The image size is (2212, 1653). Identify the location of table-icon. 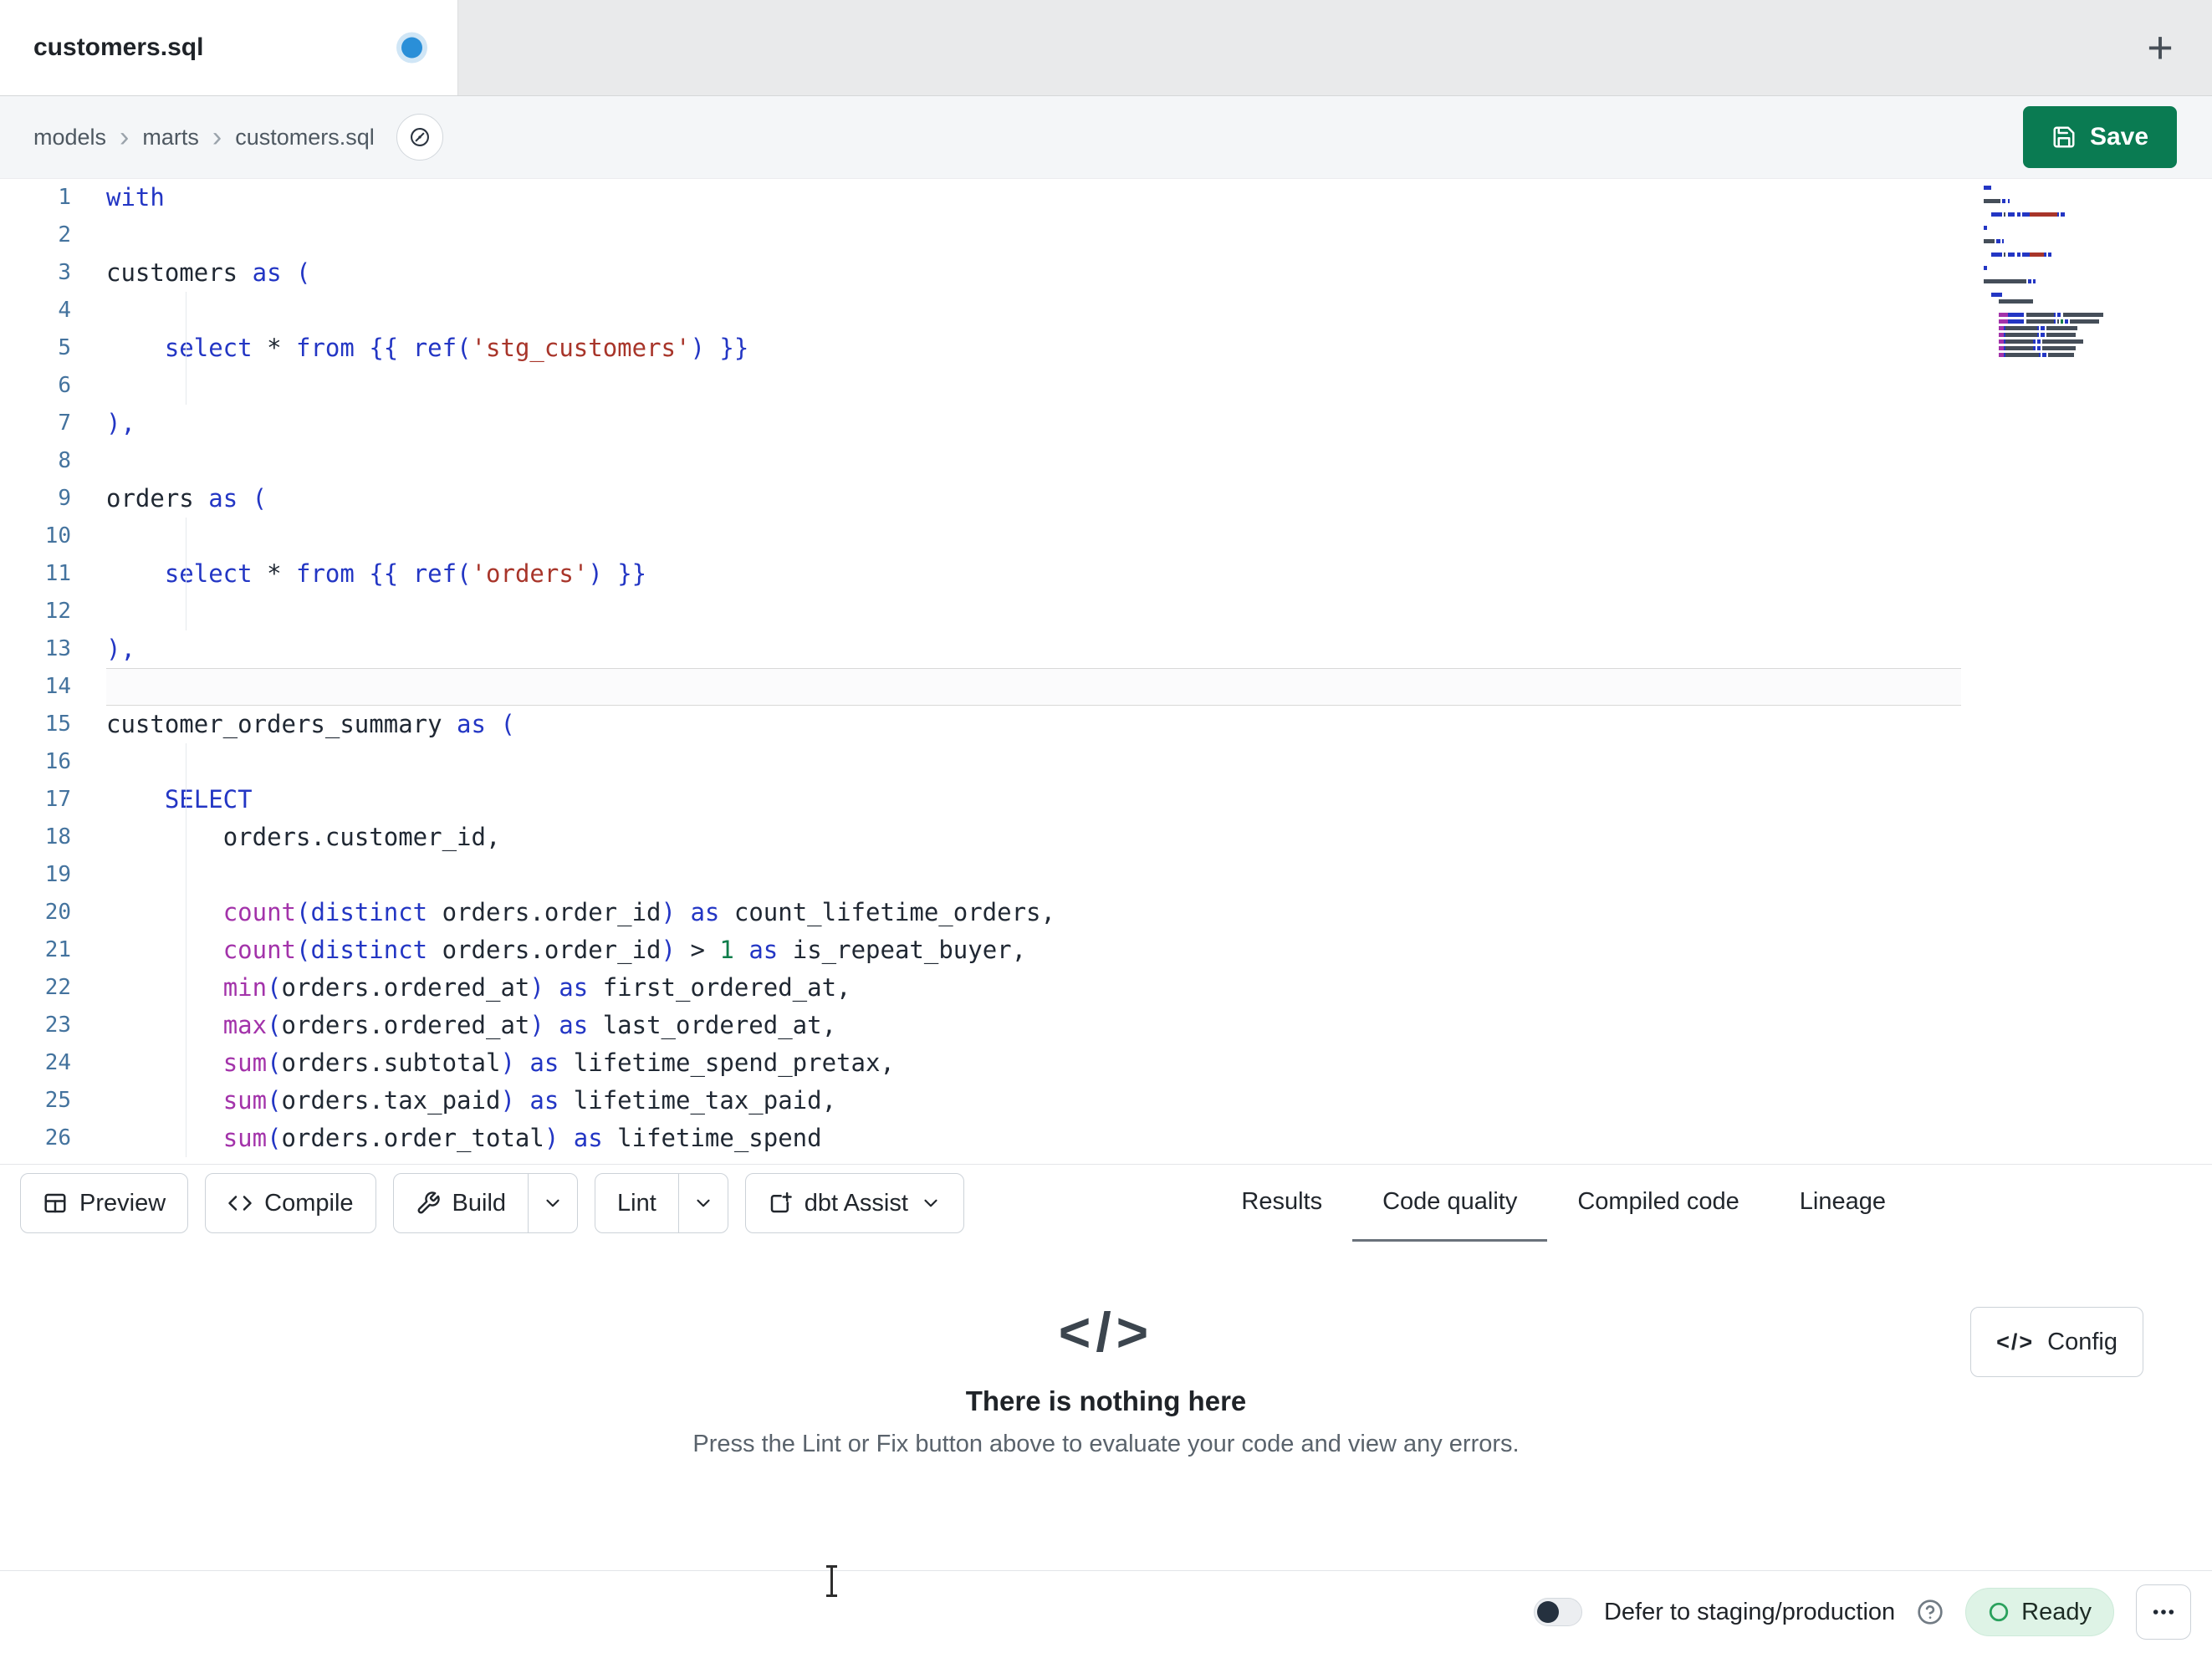
(56, 1203).